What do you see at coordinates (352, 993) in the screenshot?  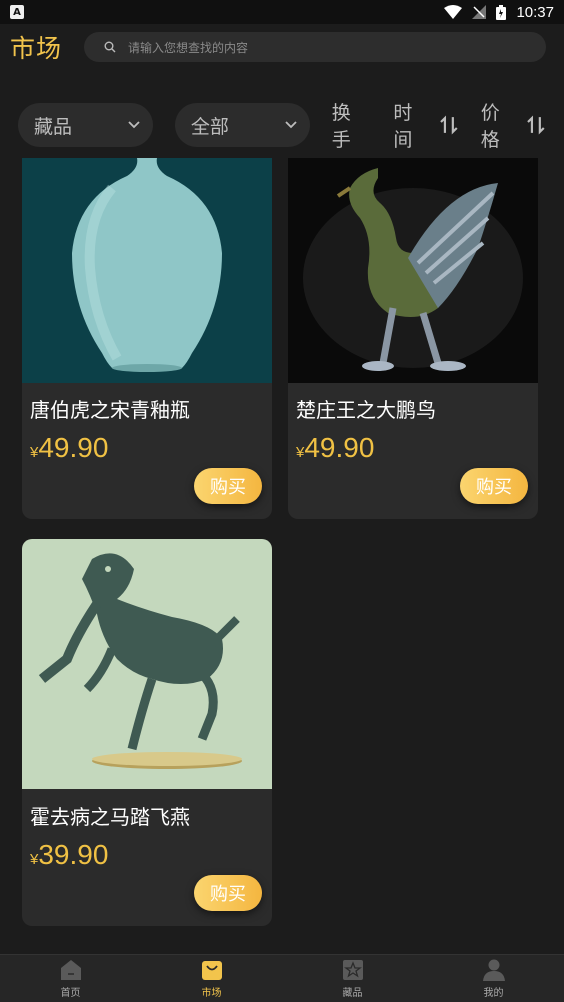 I see `tab-collection-label: 藏品` at bounding box center [352, 993].